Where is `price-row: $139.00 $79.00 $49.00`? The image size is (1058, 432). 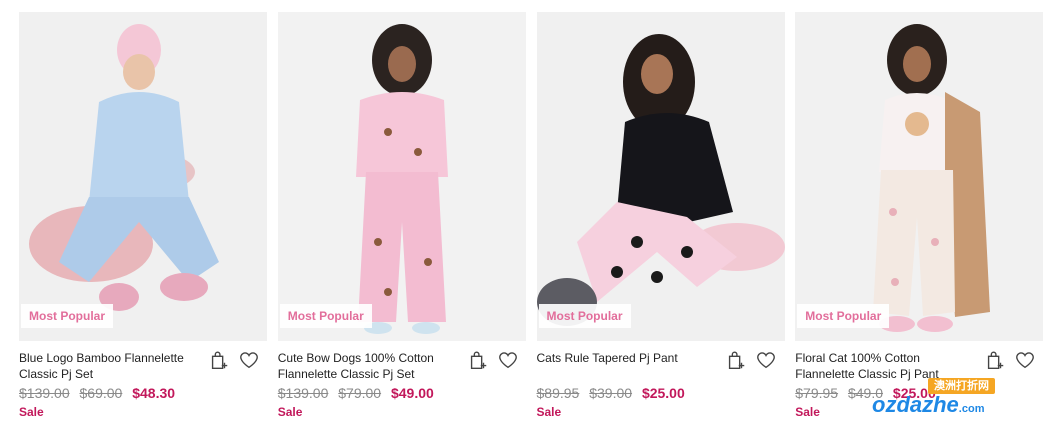
price-row: $139.00 $79.00 $49.00 is located at coordinates (356, 393).